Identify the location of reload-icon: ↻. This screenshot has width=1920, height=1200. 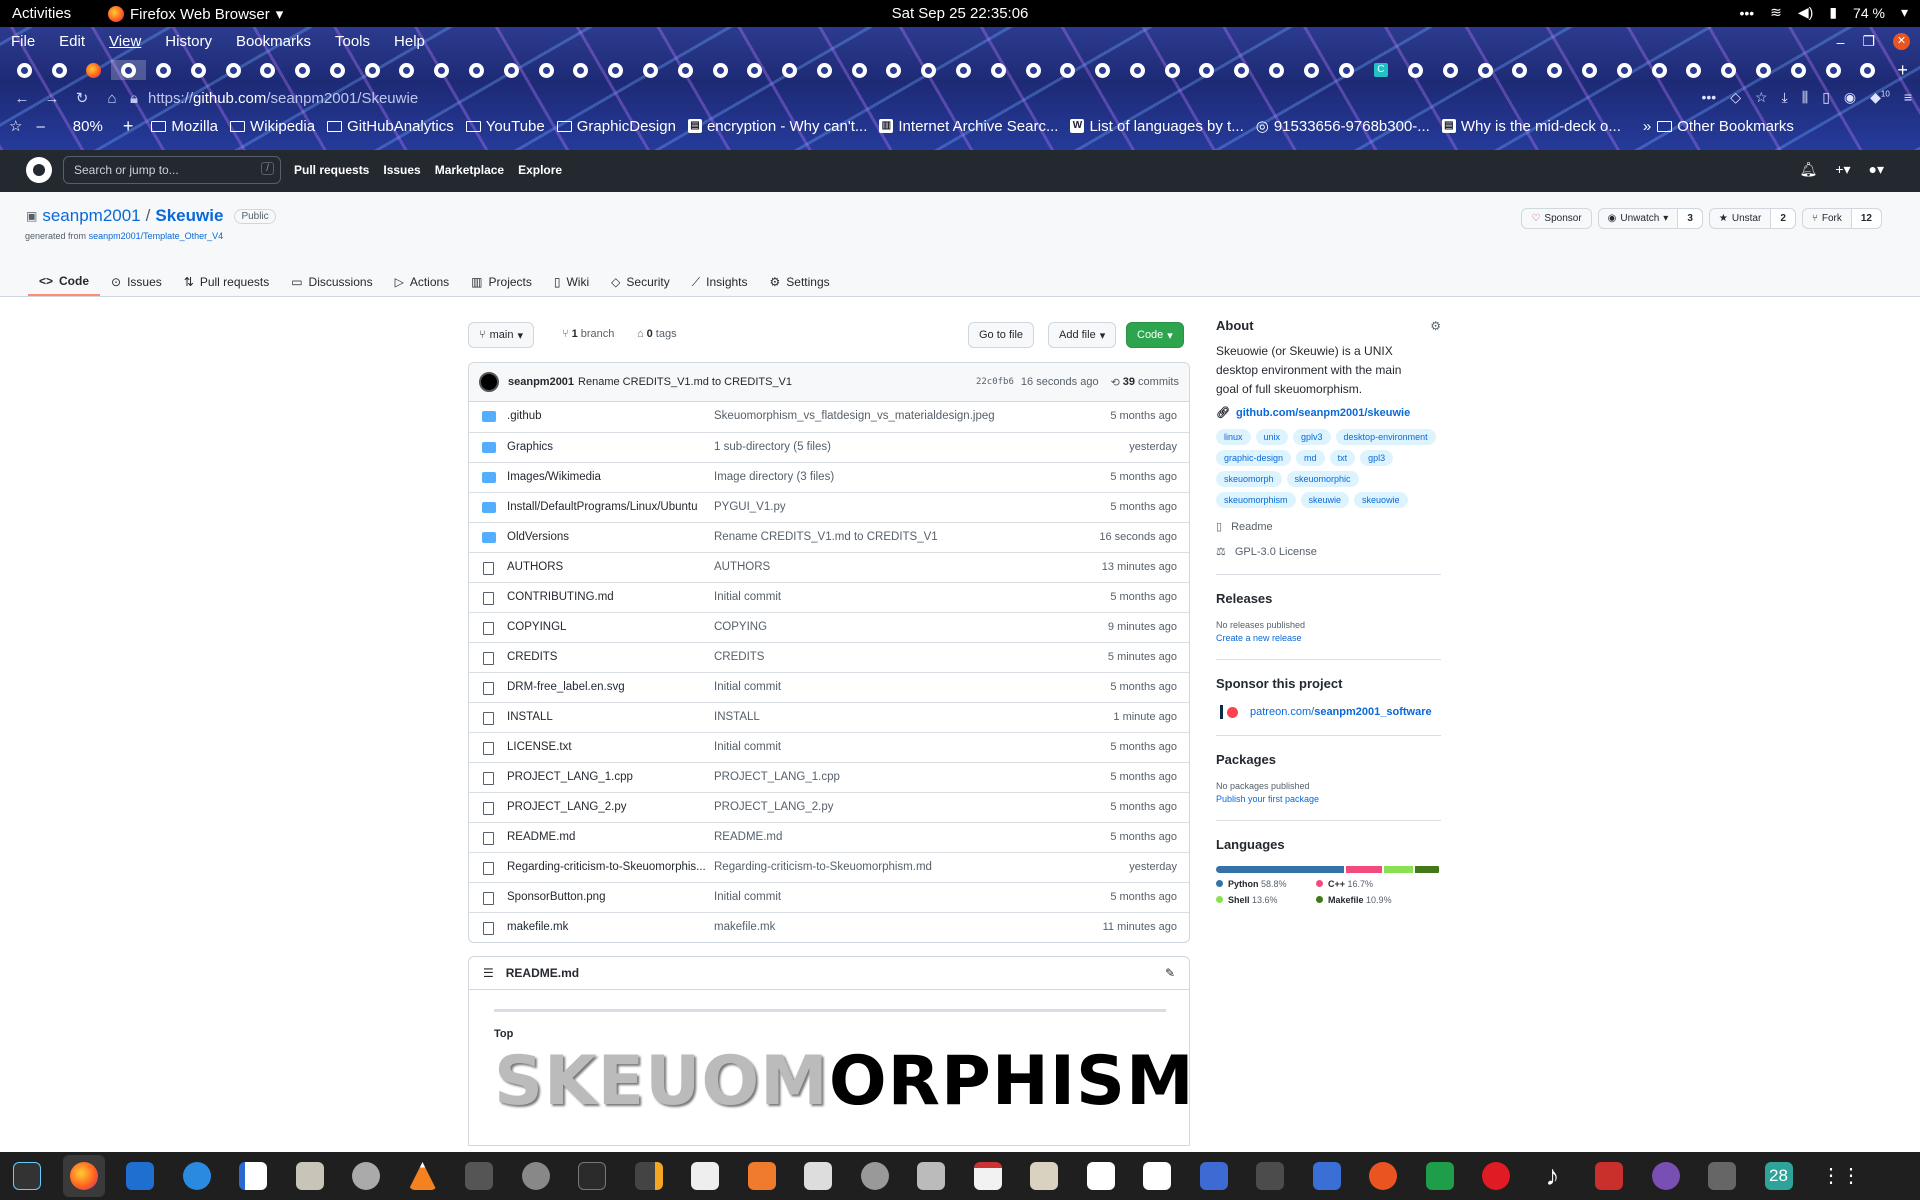
(82, 98).